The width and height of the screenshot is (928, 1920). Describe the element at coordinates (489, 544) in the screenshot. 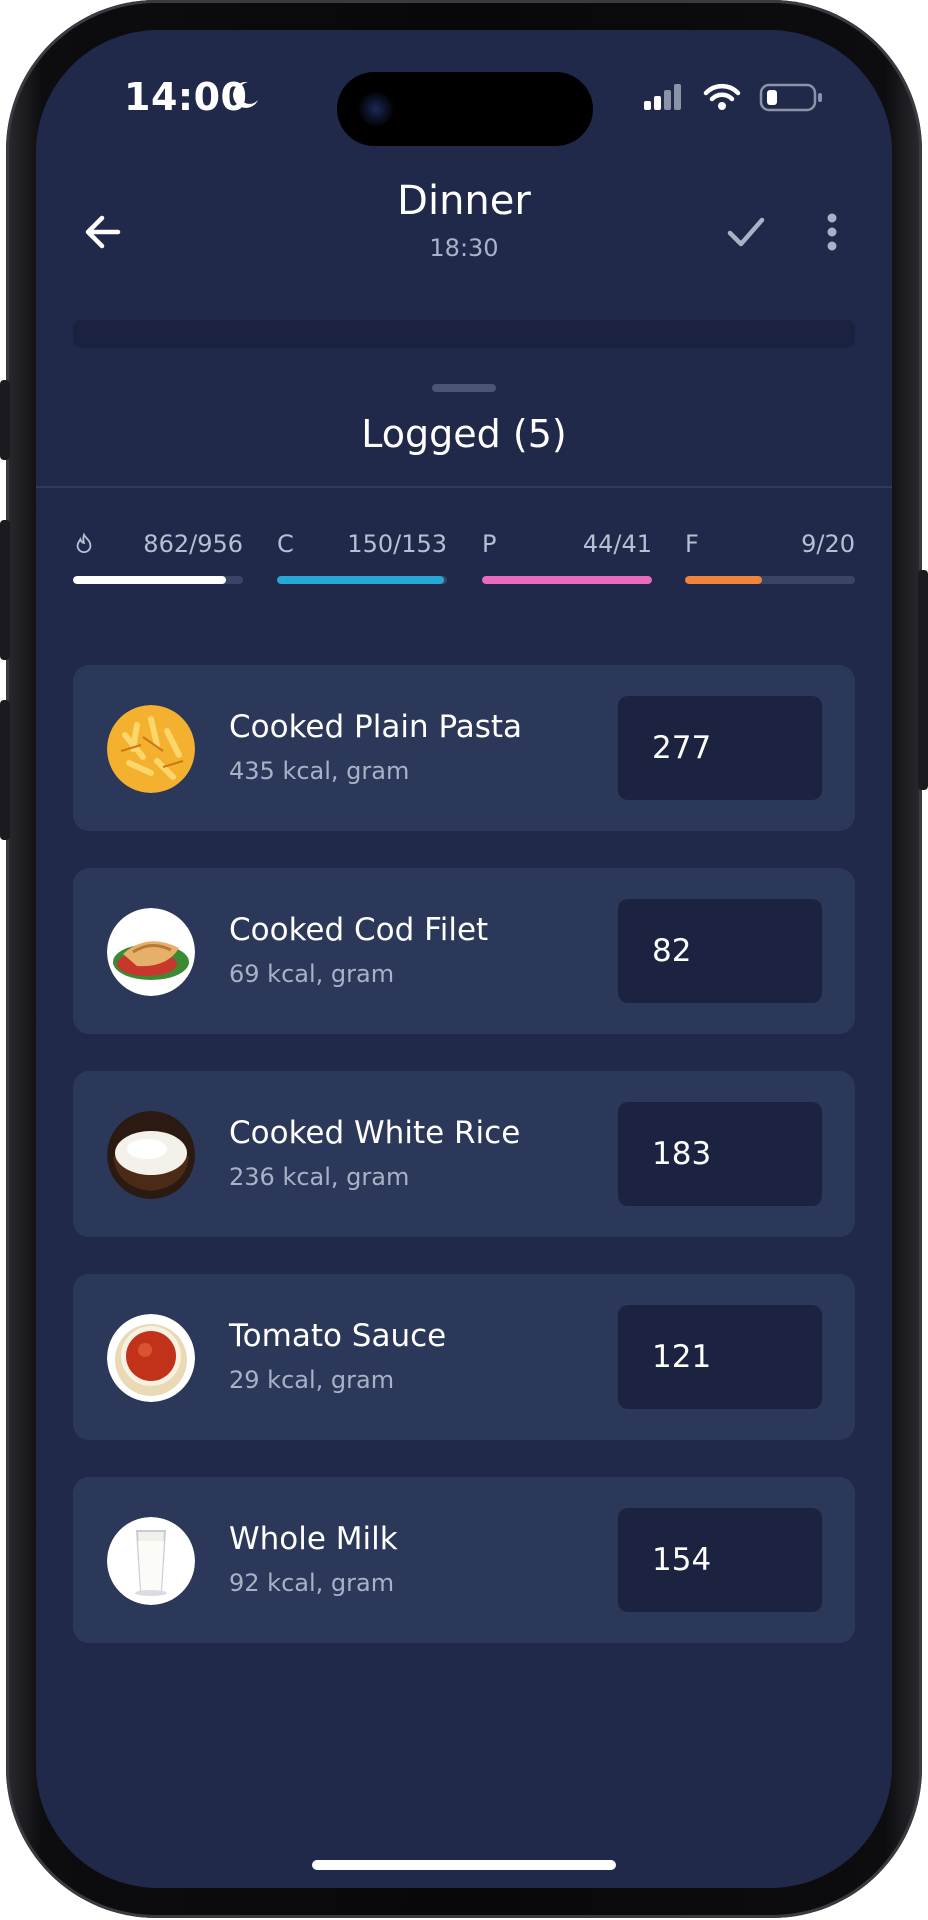

I see `protein-label: P` at that location.